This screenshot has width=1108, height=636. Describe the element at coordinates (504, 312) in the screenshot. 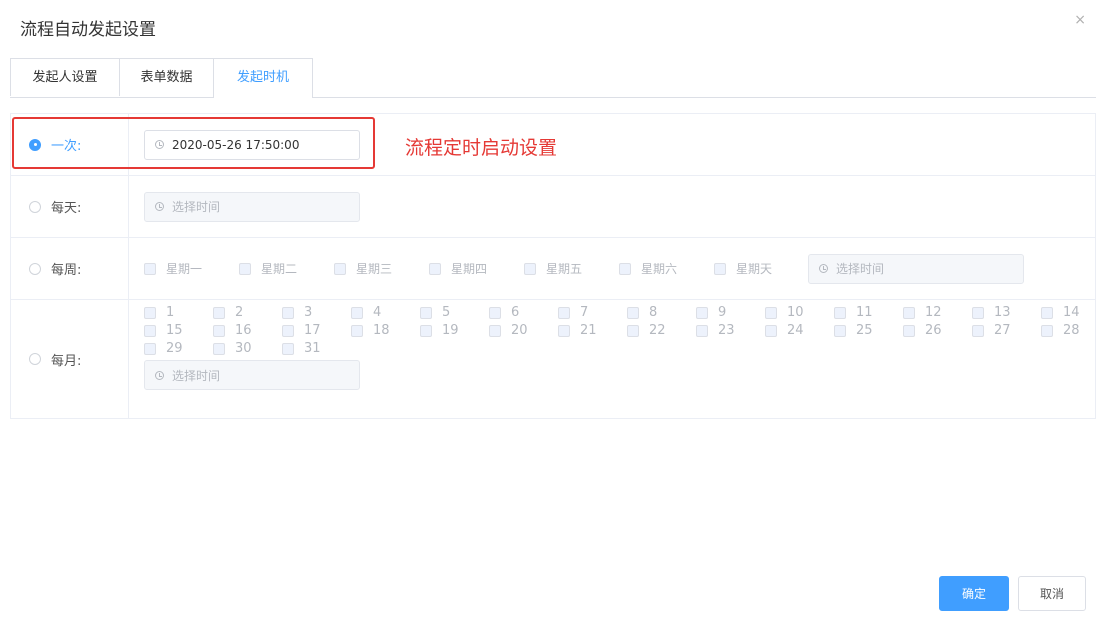

I see `month-day-checkbox: 6` at that location.